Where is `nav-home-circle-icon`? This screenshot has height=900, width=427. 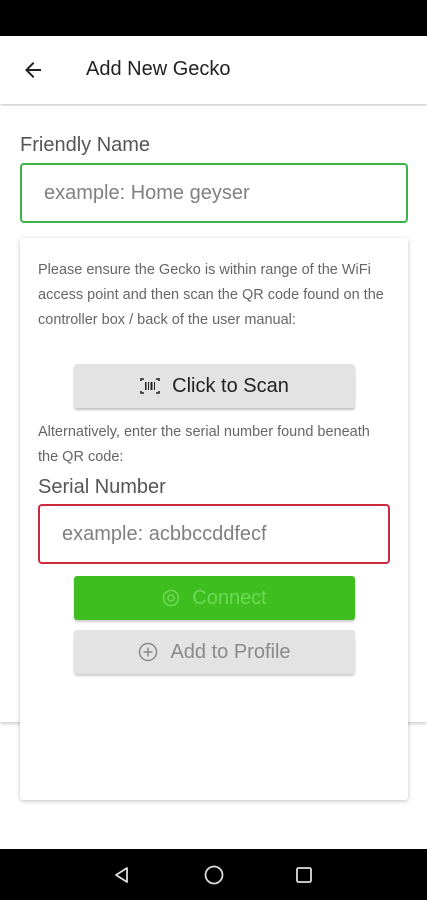 nav-home-circle-icon is located at coordinates (214, 875).